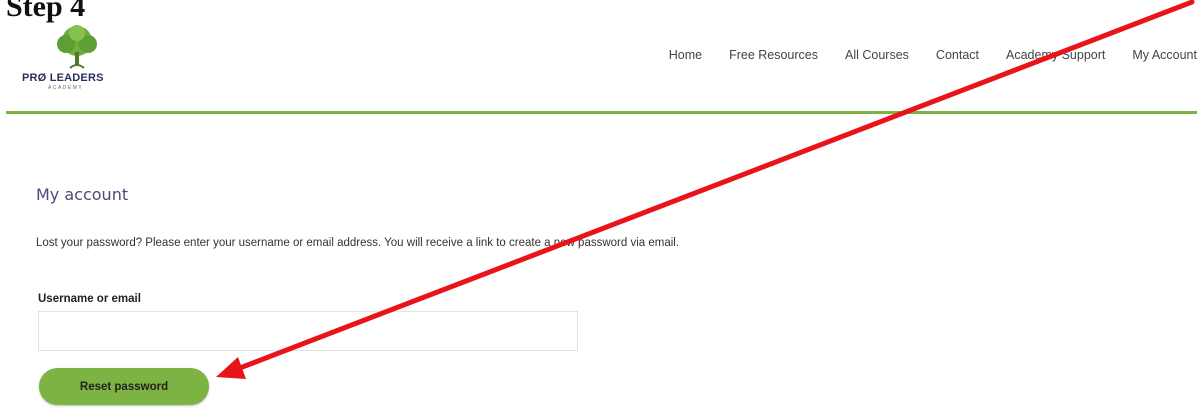 This screenshot has height=410, width=1197. Describe the element at coordinates (63, 78) in the screenshot. I see `brand-name: PRØ LEADERS` at that location.